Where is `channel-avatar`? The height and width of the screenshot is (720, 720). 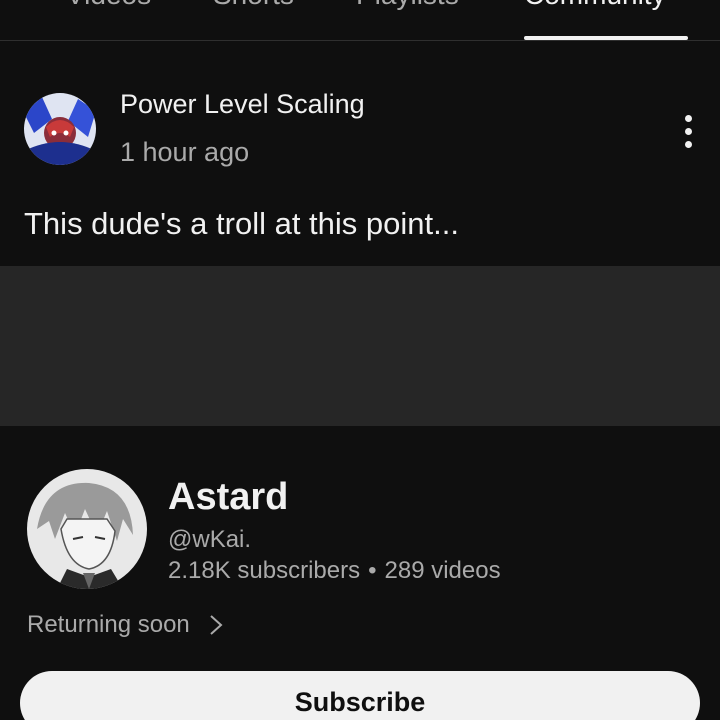
channel-avatar is located at coordinates (87, 529).